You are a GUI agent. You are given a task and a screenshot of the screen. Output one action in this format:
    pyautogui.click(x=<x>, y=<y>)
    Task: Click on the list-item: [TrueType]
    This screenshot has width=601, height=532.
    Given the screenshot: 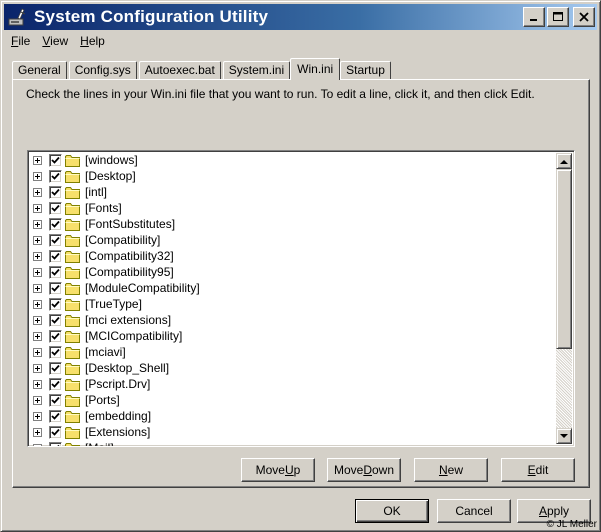 What is the action you would take?
    pyautogui.click(x=115, y=304)
    